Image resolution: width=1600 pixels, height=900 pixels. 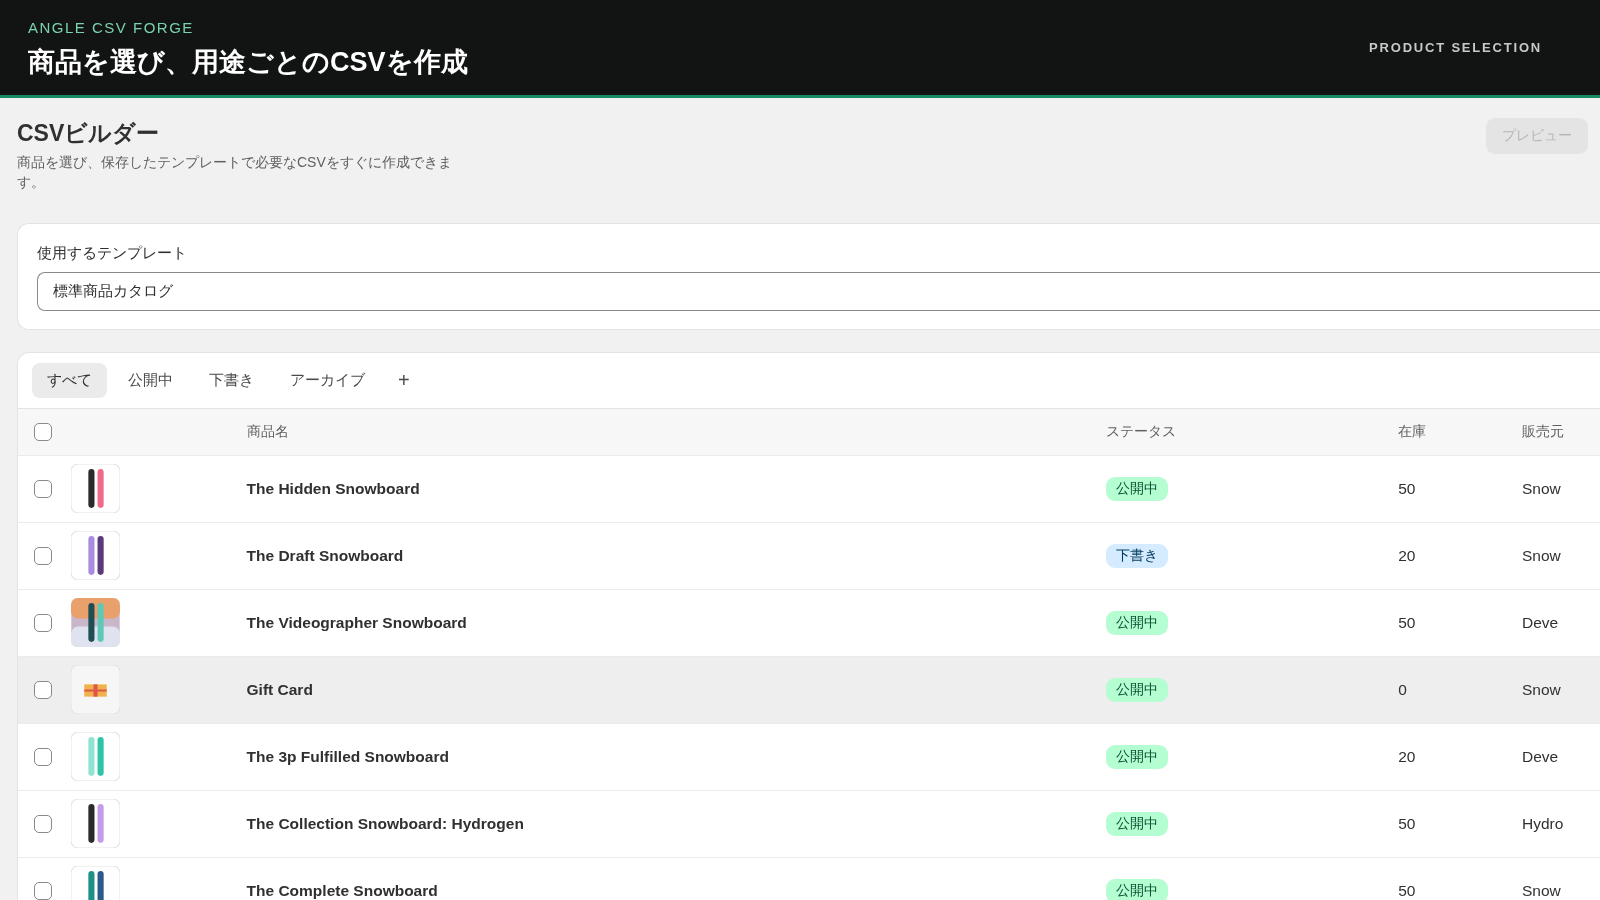 I want to click on product-name: The Collection Snowboard: Hydrogen, so click(x=385, y=823).